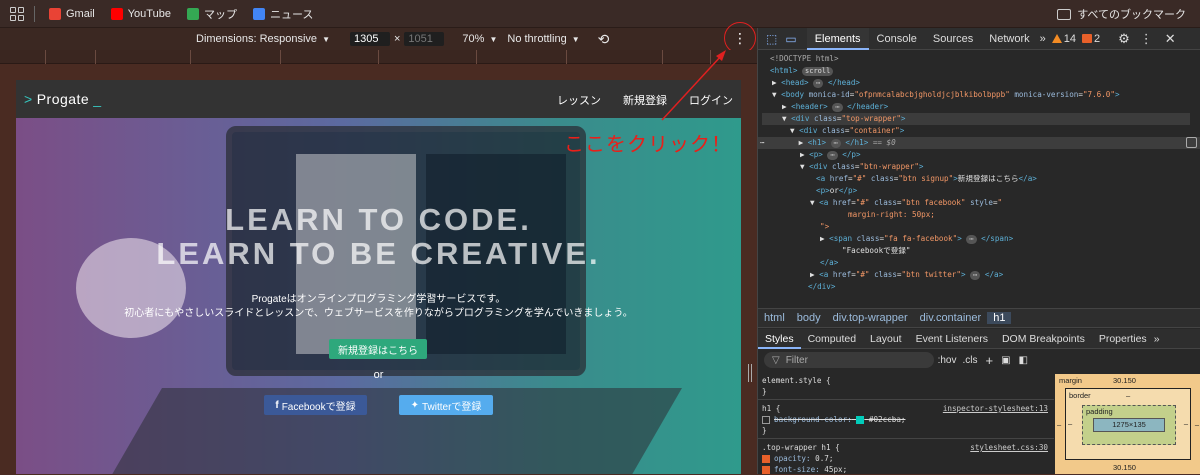  I want to click on tab-sources: Sources, so click(953, 39).